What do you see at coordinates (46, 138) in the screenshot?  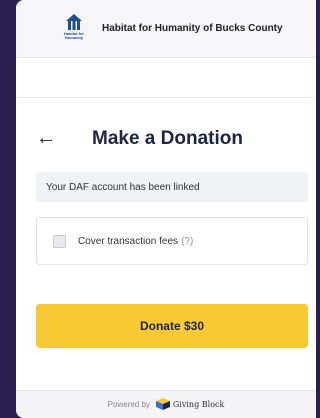 I see `back-button: ←` at bounding box center [46, 138].